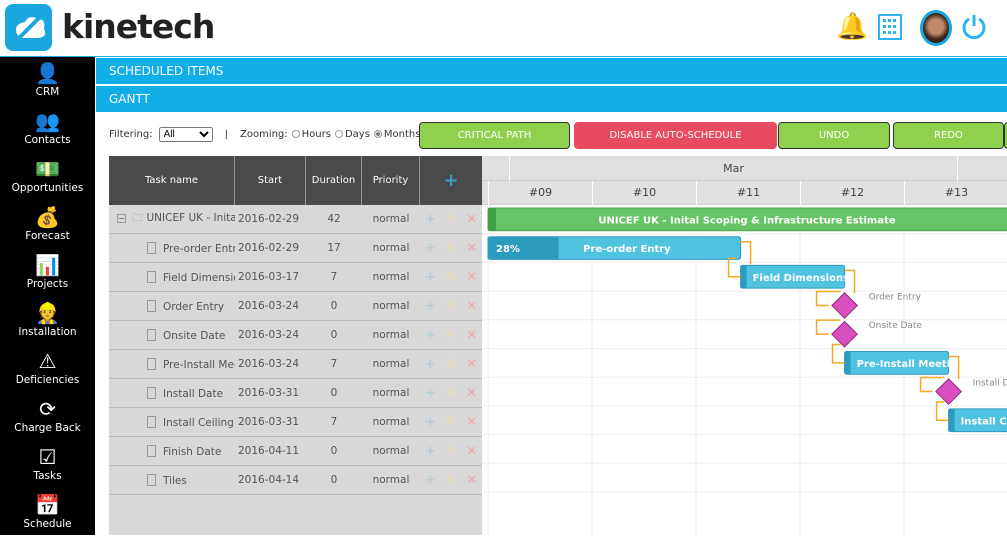 The width and height of the screenshot is (1007, 537). Describe the element at coordinates (896, 326) in the screenshot. I see `milestone-label: Onsite Date` at that location.